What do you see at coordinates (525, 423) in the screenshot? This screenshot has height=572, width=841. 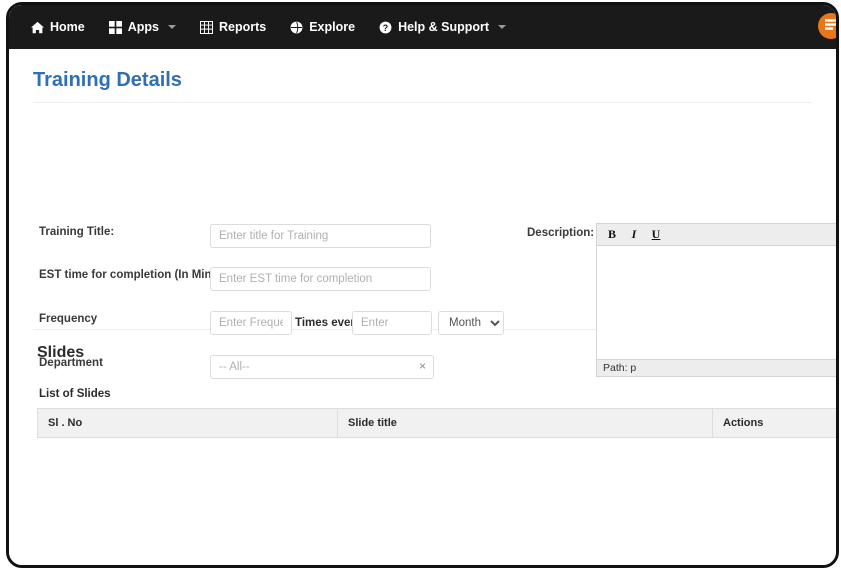 I see `column-header-slide-title: Slide title` at bounding box center [525, 423].